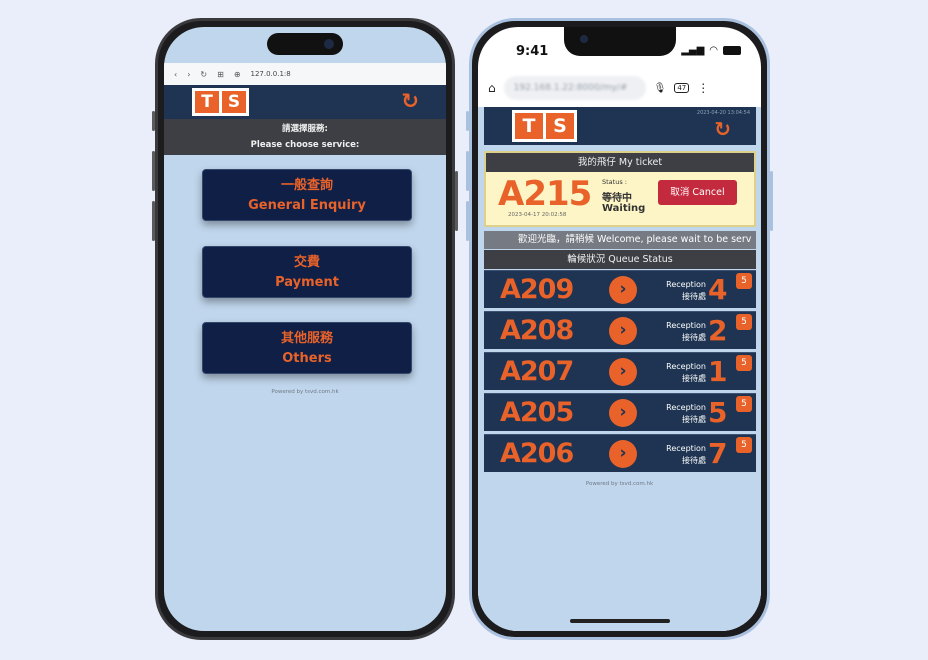  I want to click on queue-ticket-number: A205, so click(537, 412).